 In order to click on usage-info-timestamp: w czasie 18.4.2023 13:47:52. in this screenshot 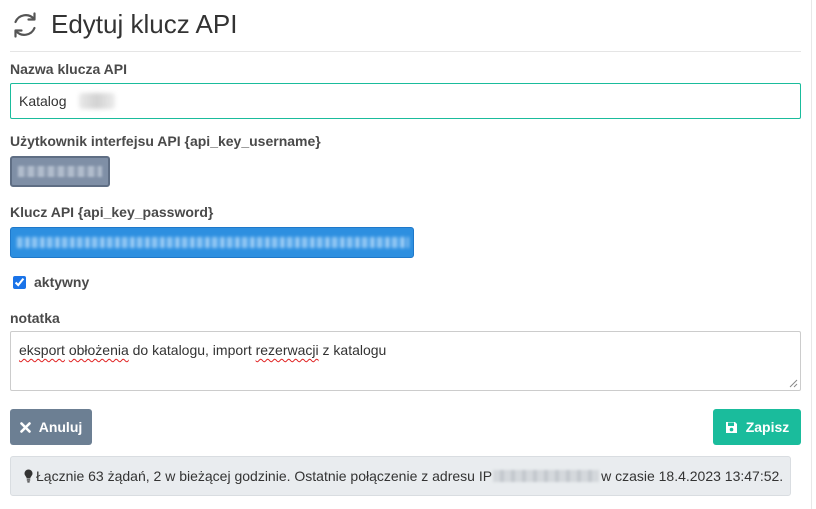, I will do `click(692, 476)`.